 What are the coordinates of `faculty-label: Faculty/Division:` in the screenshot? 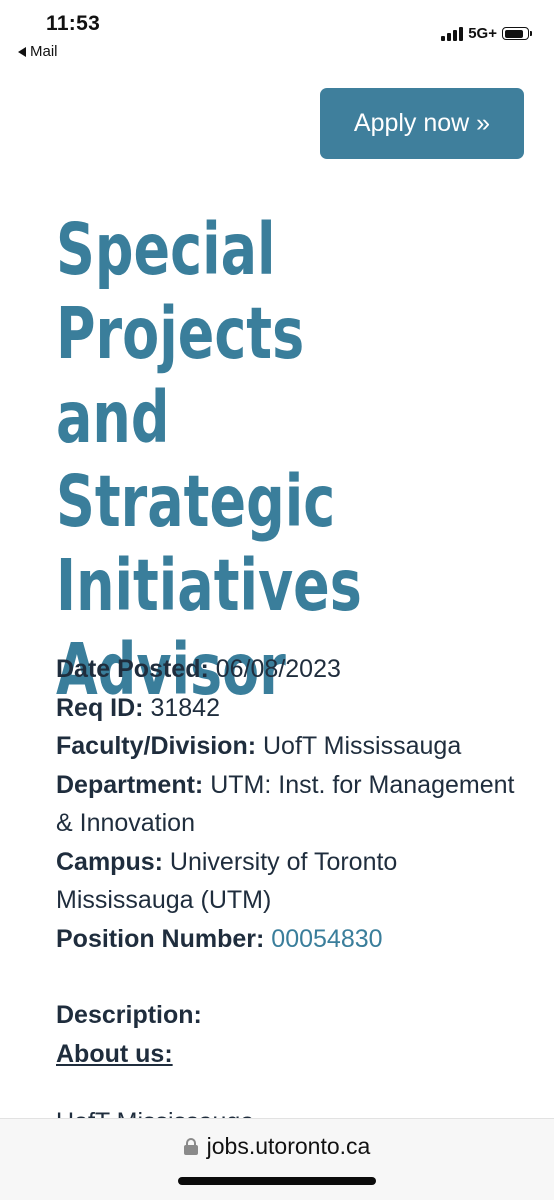 It's located at (156, 746).